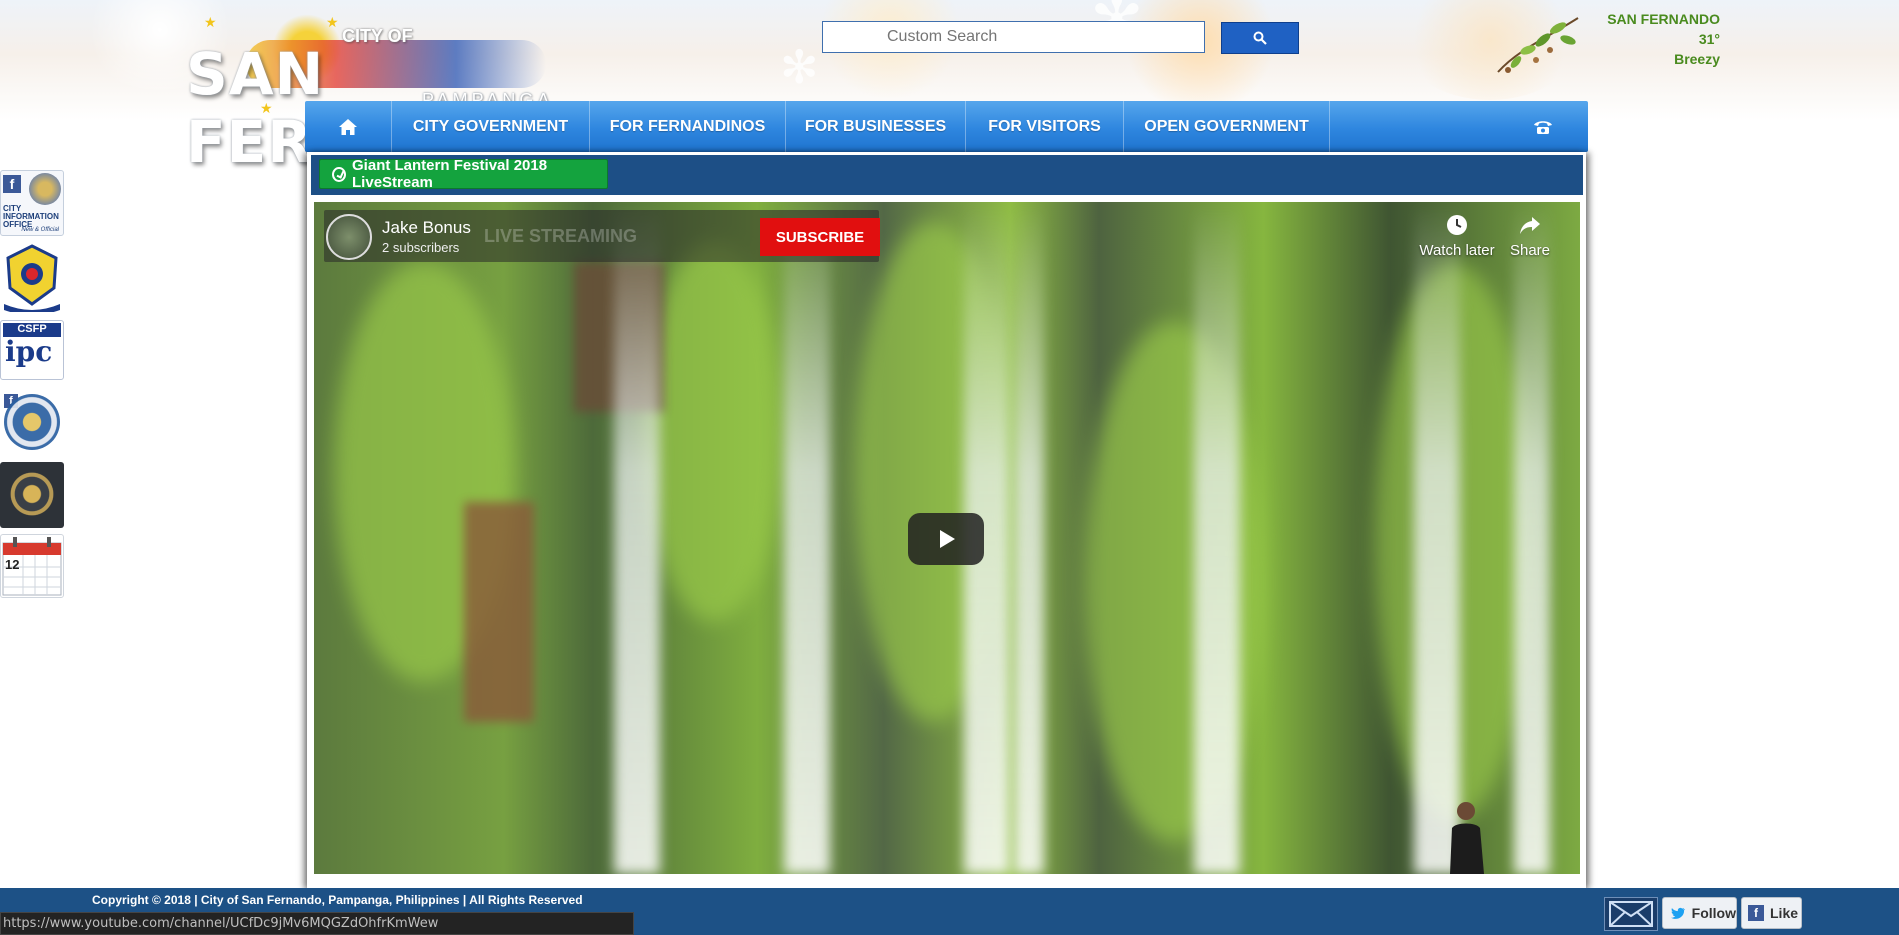  What do you see at coordinates (1045, 126) in the screenshot?
I see `nav-for-visitors: FOR VISITORS` at bounding box center [1045, 126].